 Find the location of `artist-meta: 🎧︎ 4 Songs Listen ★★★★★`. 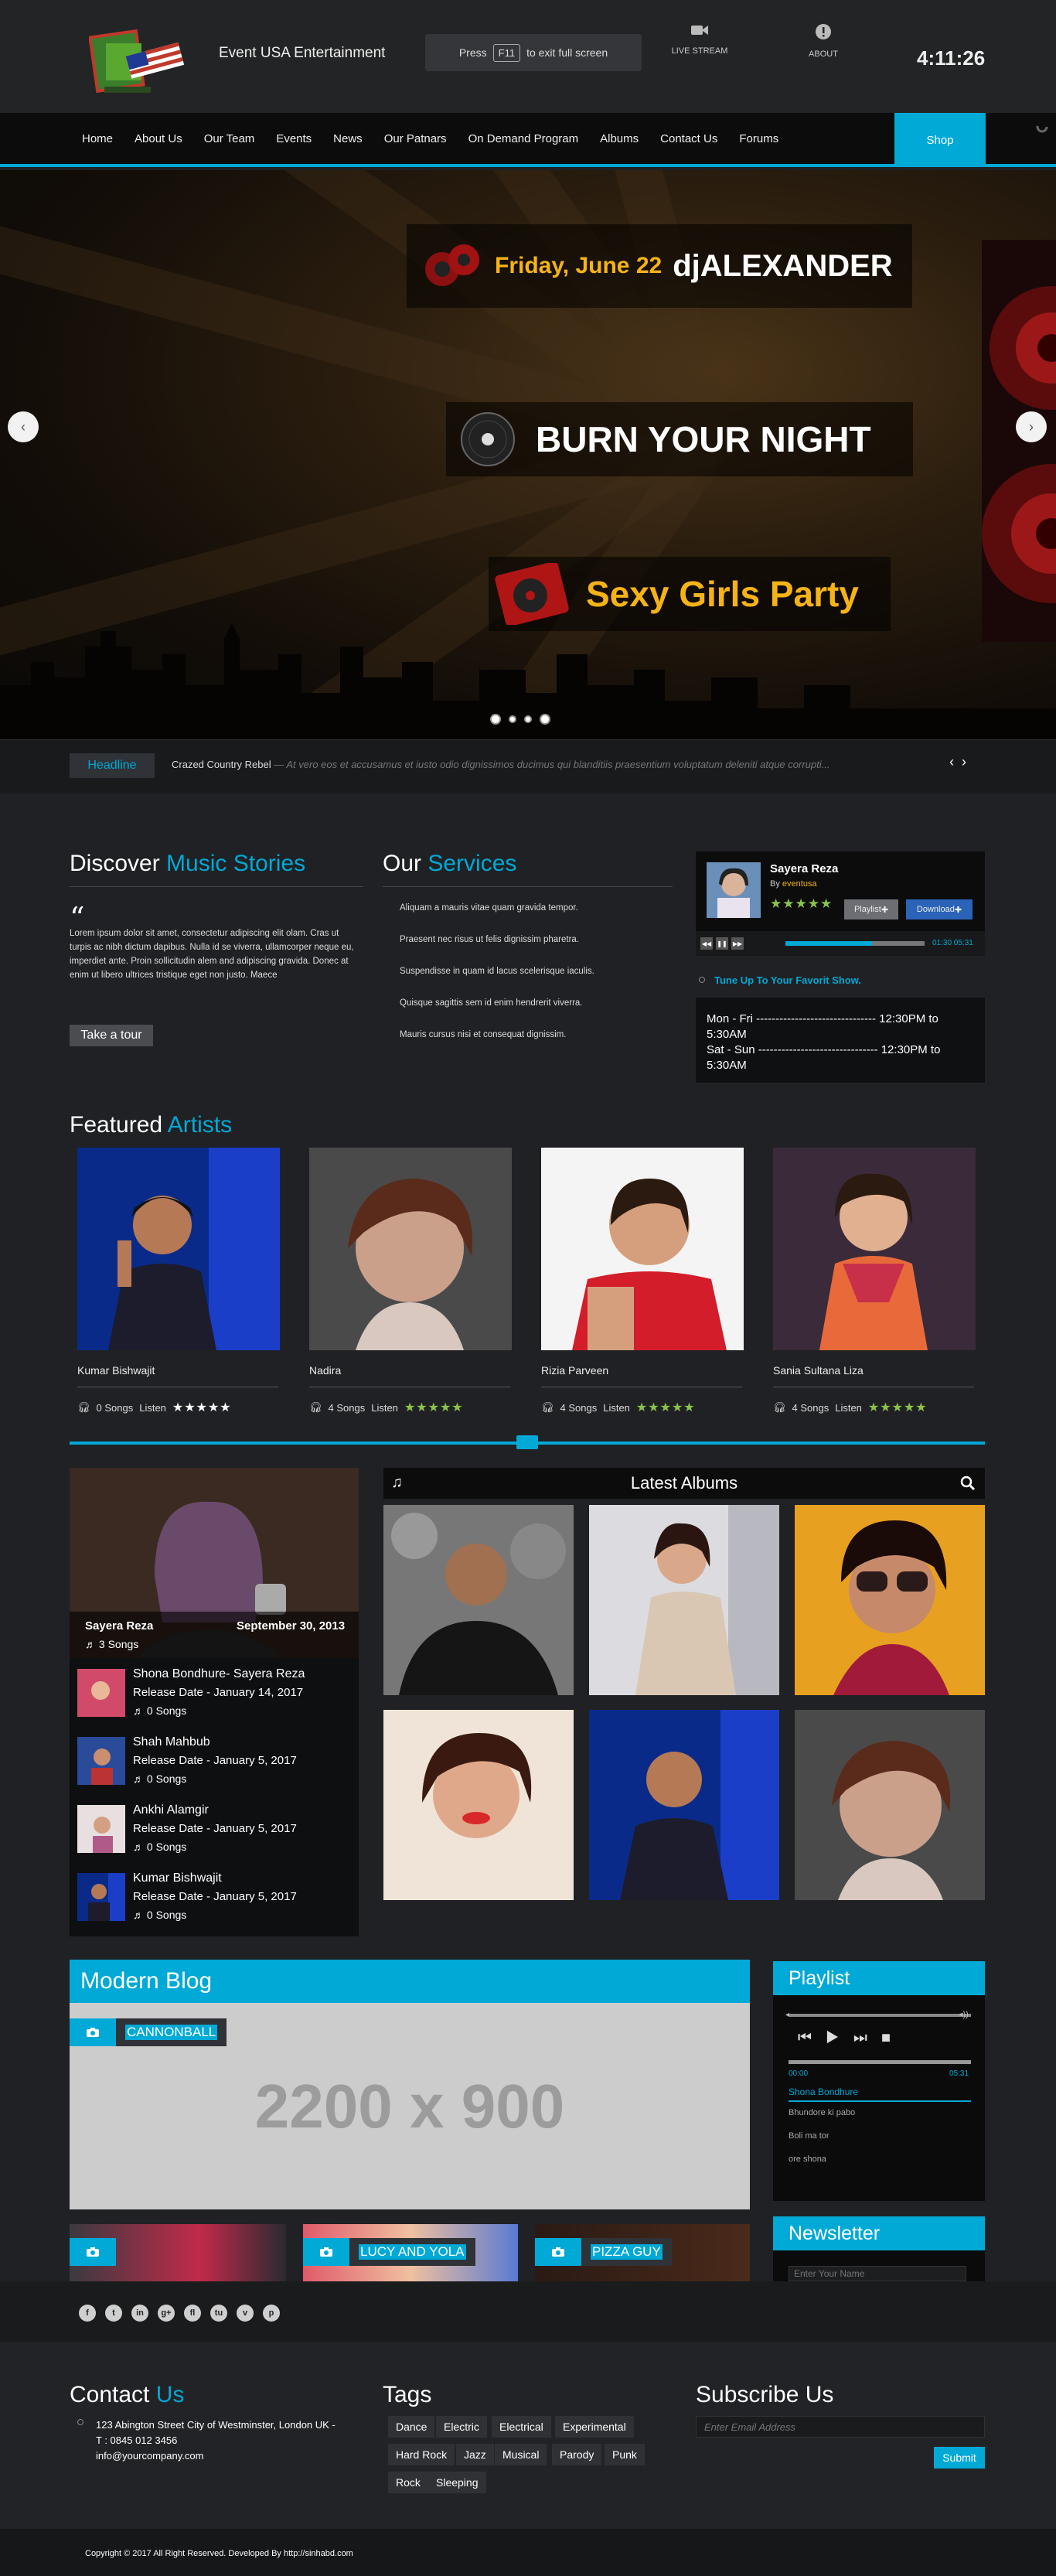

artist-meta: 🎧︎ 4 Songs Listen ★★★★★ is located at coordinates (386, 1408).